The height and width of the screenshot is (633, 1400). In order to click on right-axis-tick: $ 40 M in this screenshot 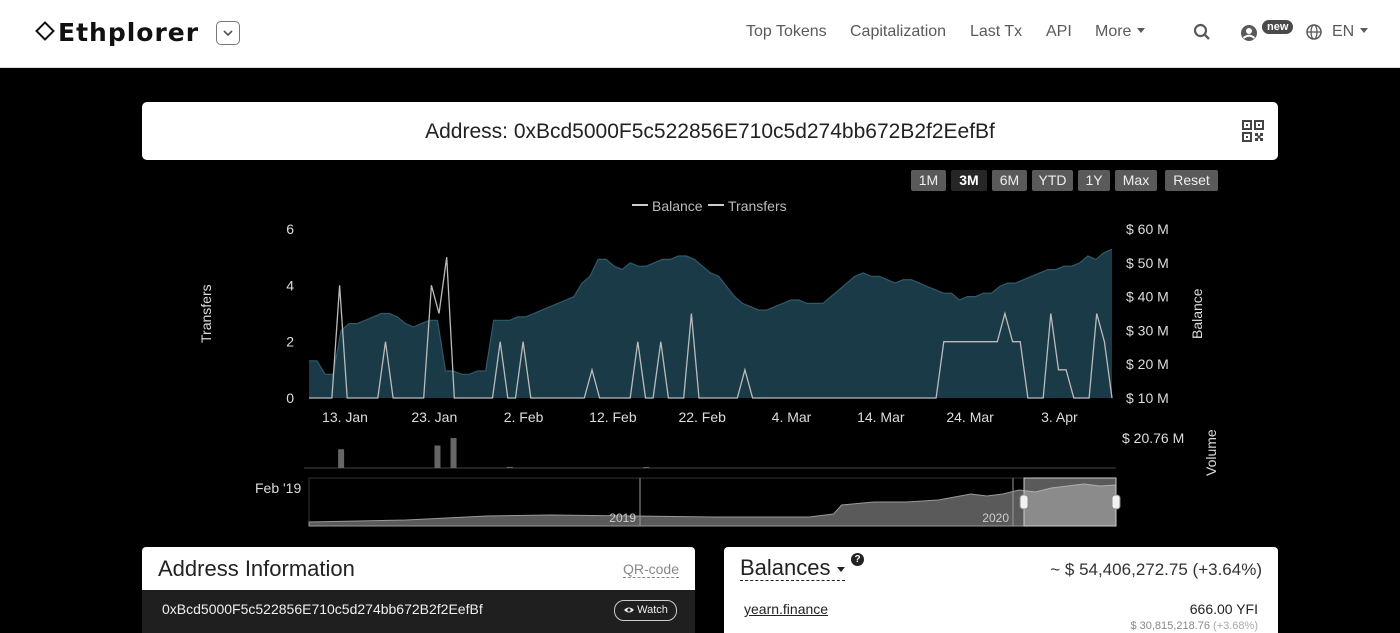, I will do `click(1147, 297)`.